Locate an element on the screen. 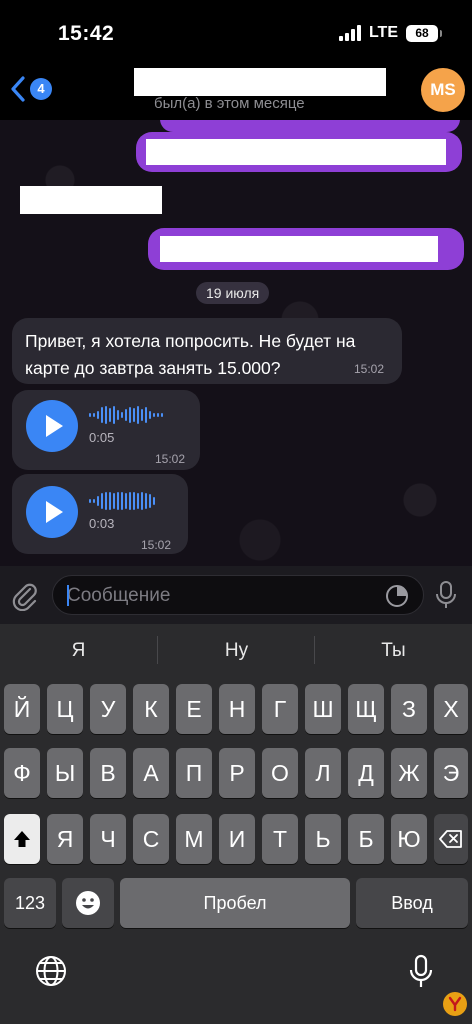 This screenshot has width=472, height=1024. key: А is located at coordinates (151, 773).